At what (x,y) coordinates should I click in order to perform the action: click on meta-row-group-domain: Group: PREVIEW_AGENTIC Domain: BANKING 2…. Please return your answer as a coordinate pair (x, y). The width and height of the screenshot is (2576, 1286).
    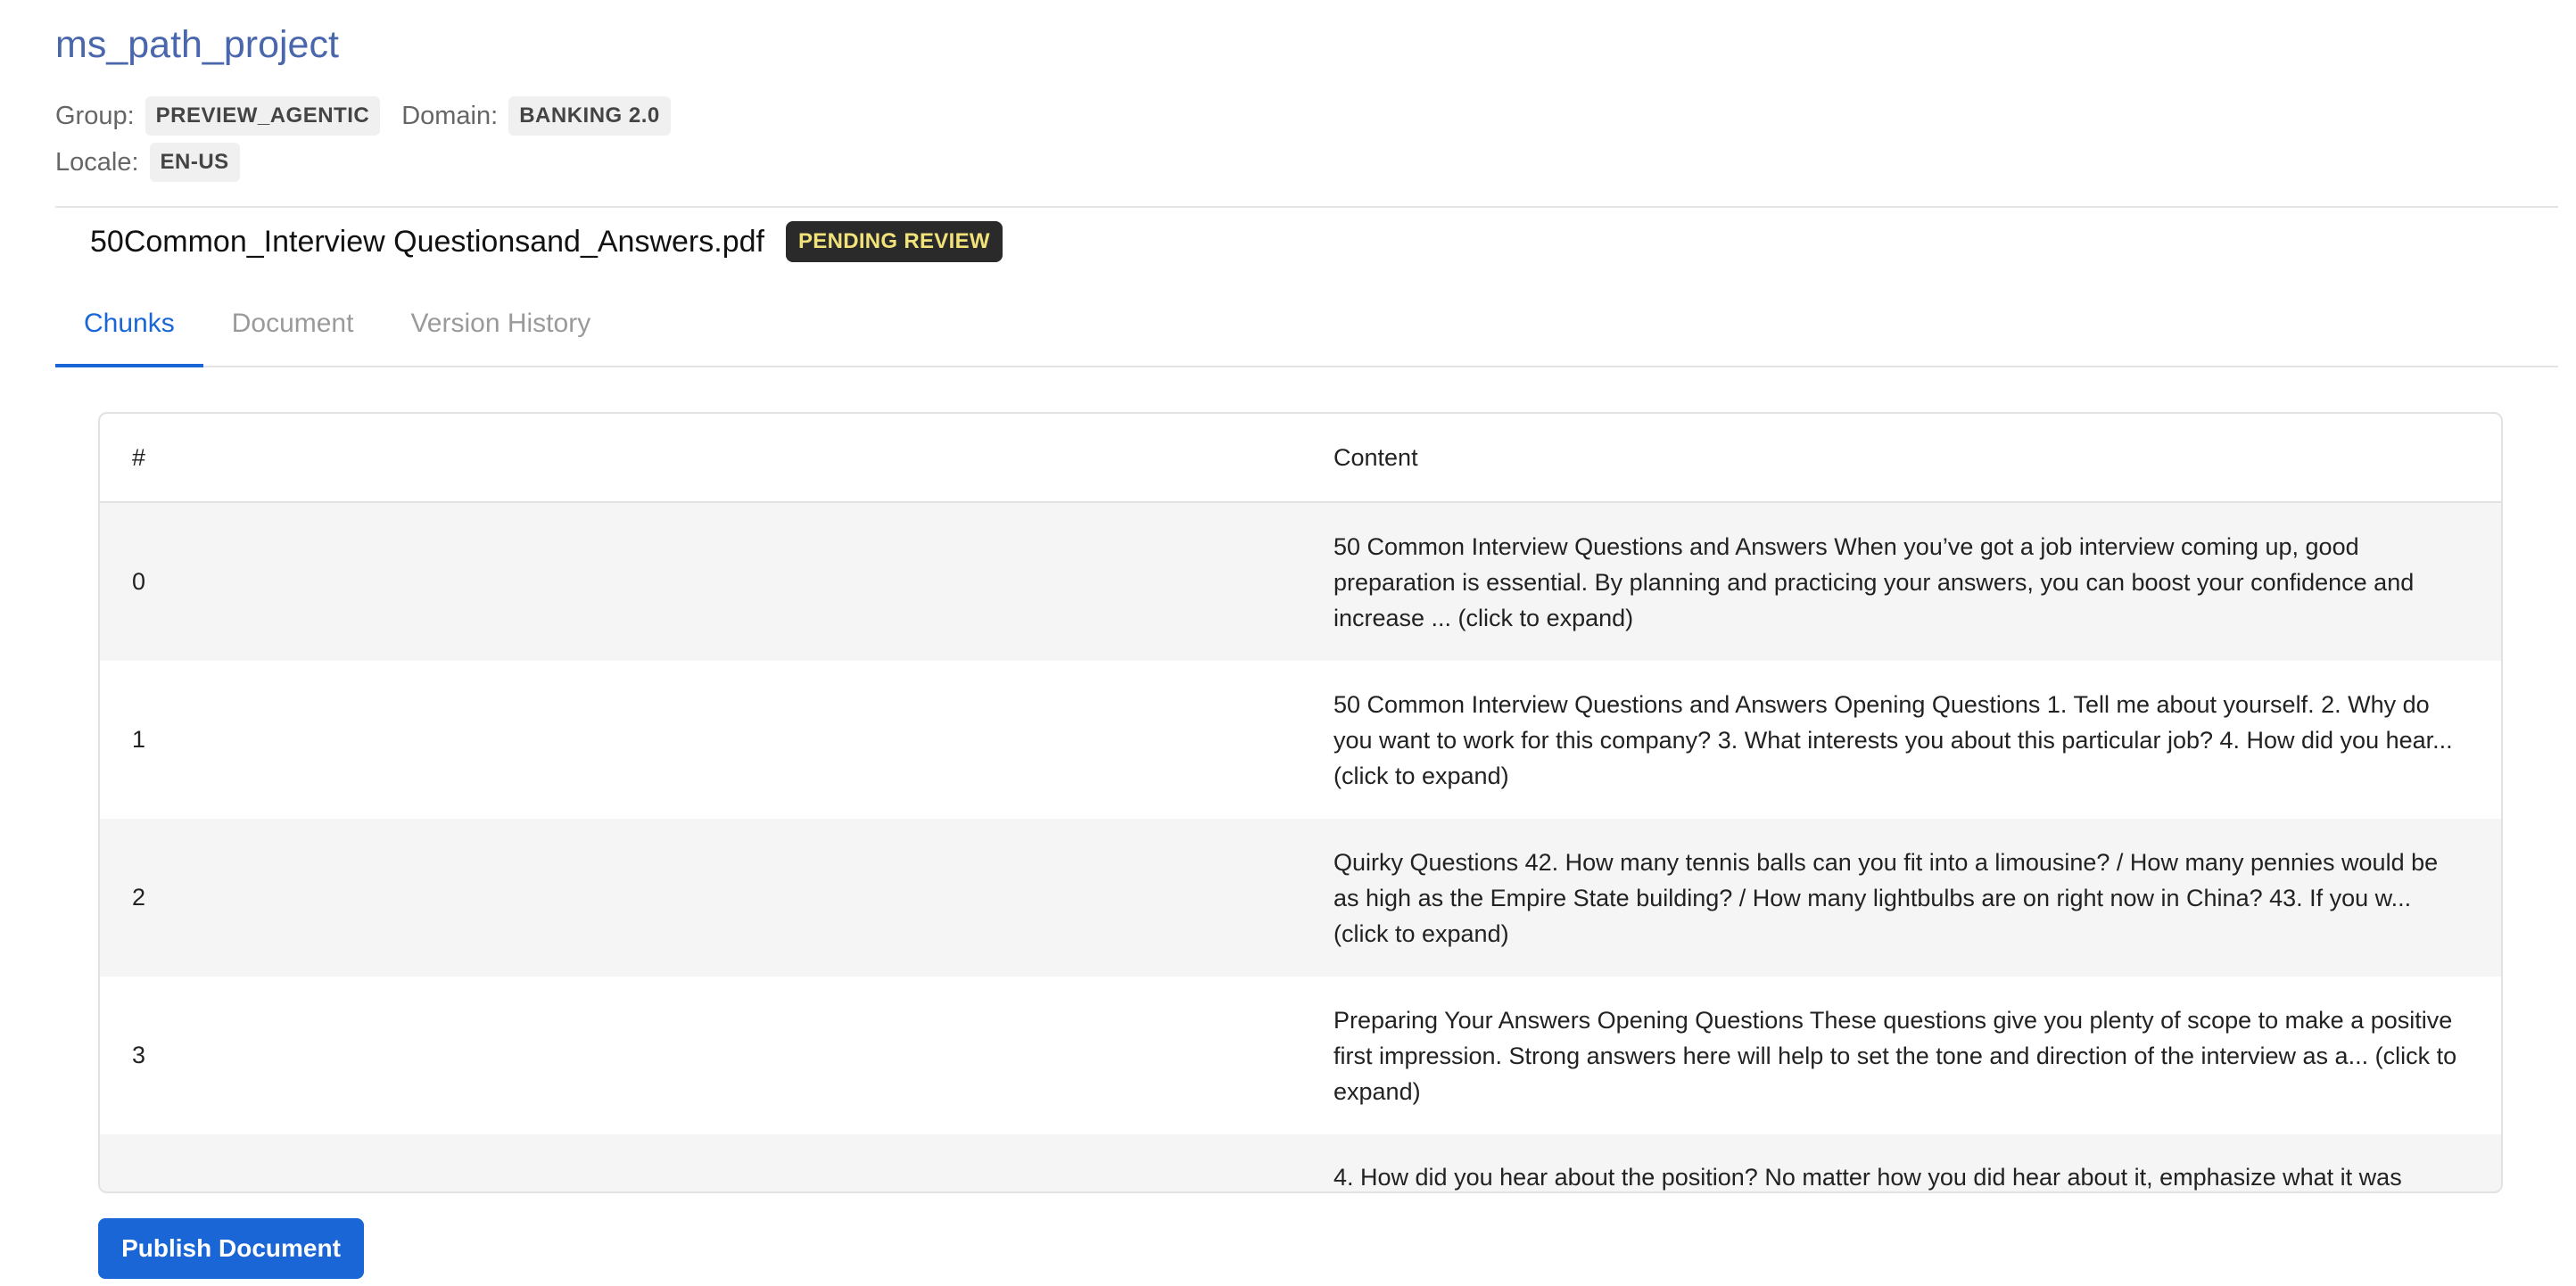
    Looking at the image, I should click on (374, 116).